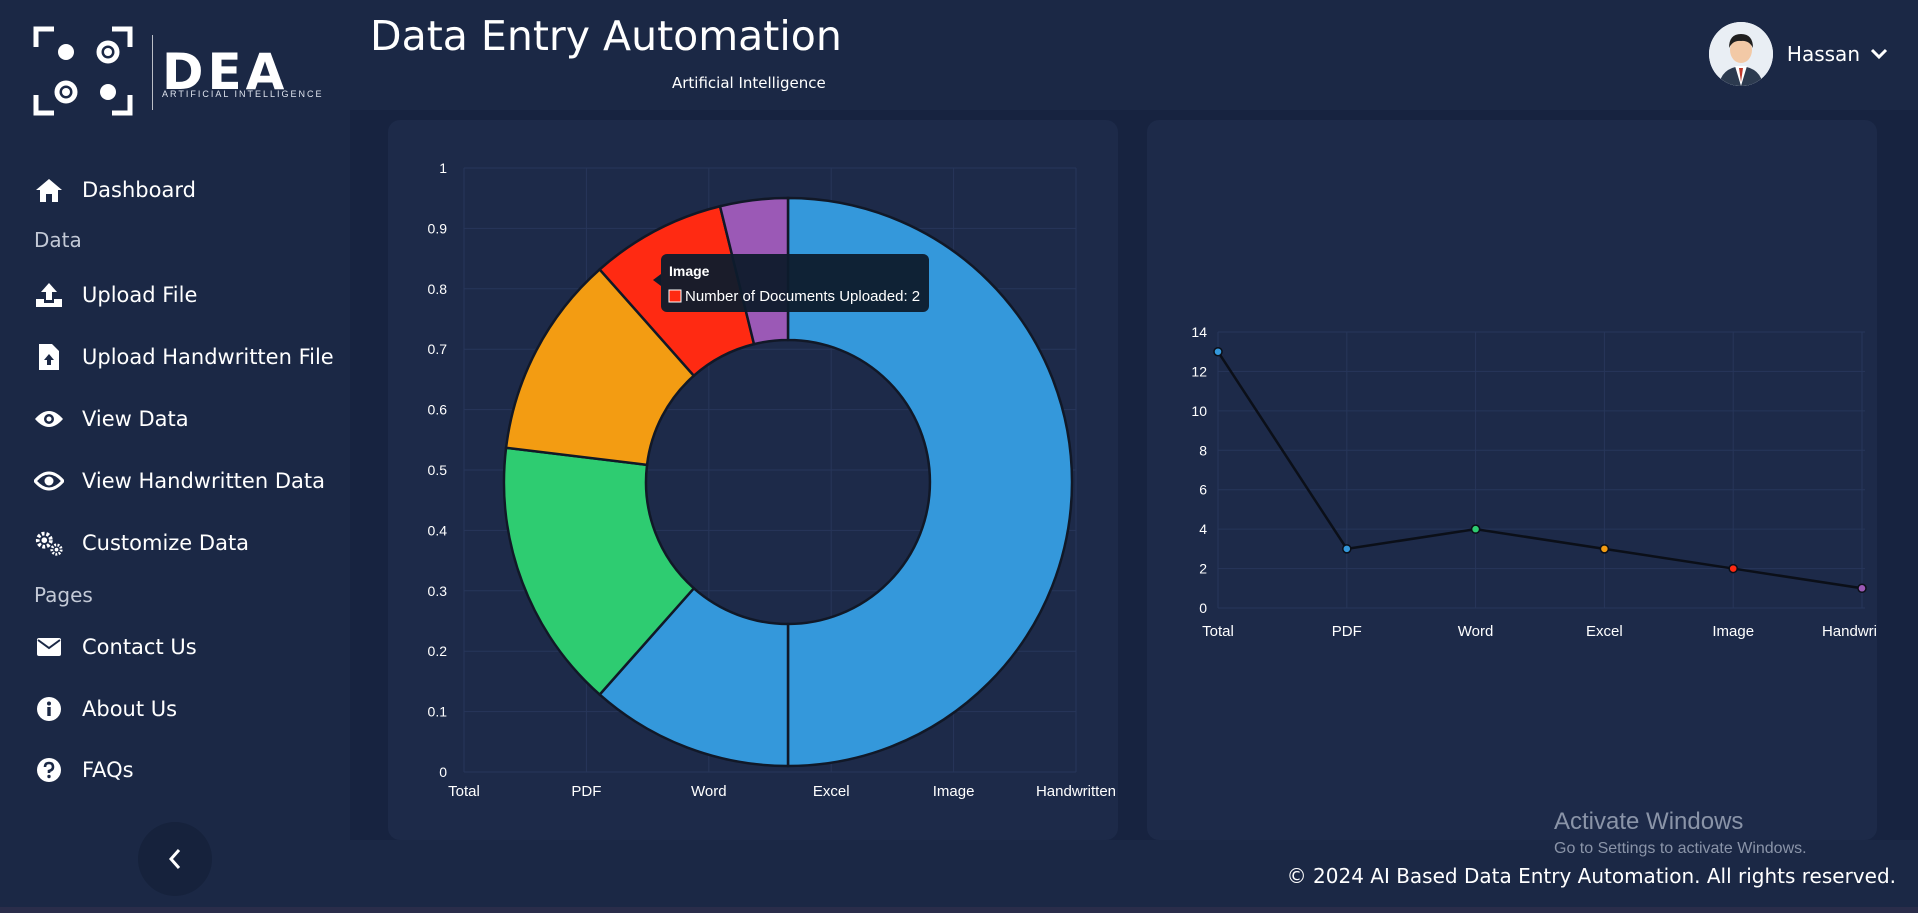  Describe the element at coordinates (135, 419) in the screenshot. I see `sidebar-item-label: View Data` at that location.